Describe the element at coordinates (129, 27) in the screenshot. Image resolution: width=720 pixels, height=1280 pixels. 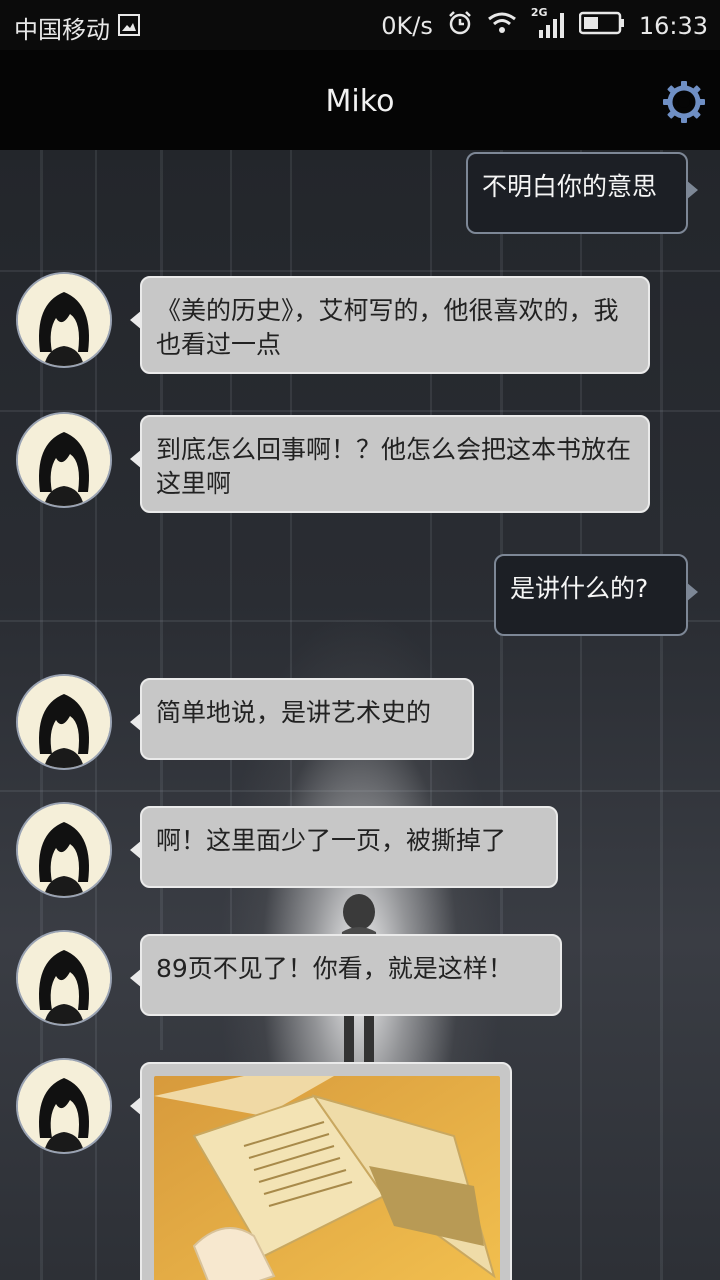
I see `gallery-notification-icon` at that location.